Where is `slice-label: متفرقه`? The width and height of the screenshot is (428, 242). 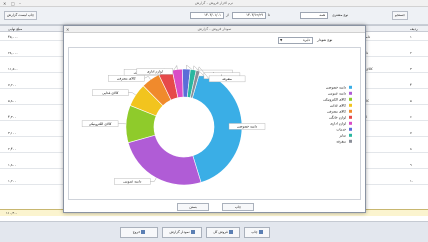 slice-label: متفرقه is located at coordinates (227, 79).